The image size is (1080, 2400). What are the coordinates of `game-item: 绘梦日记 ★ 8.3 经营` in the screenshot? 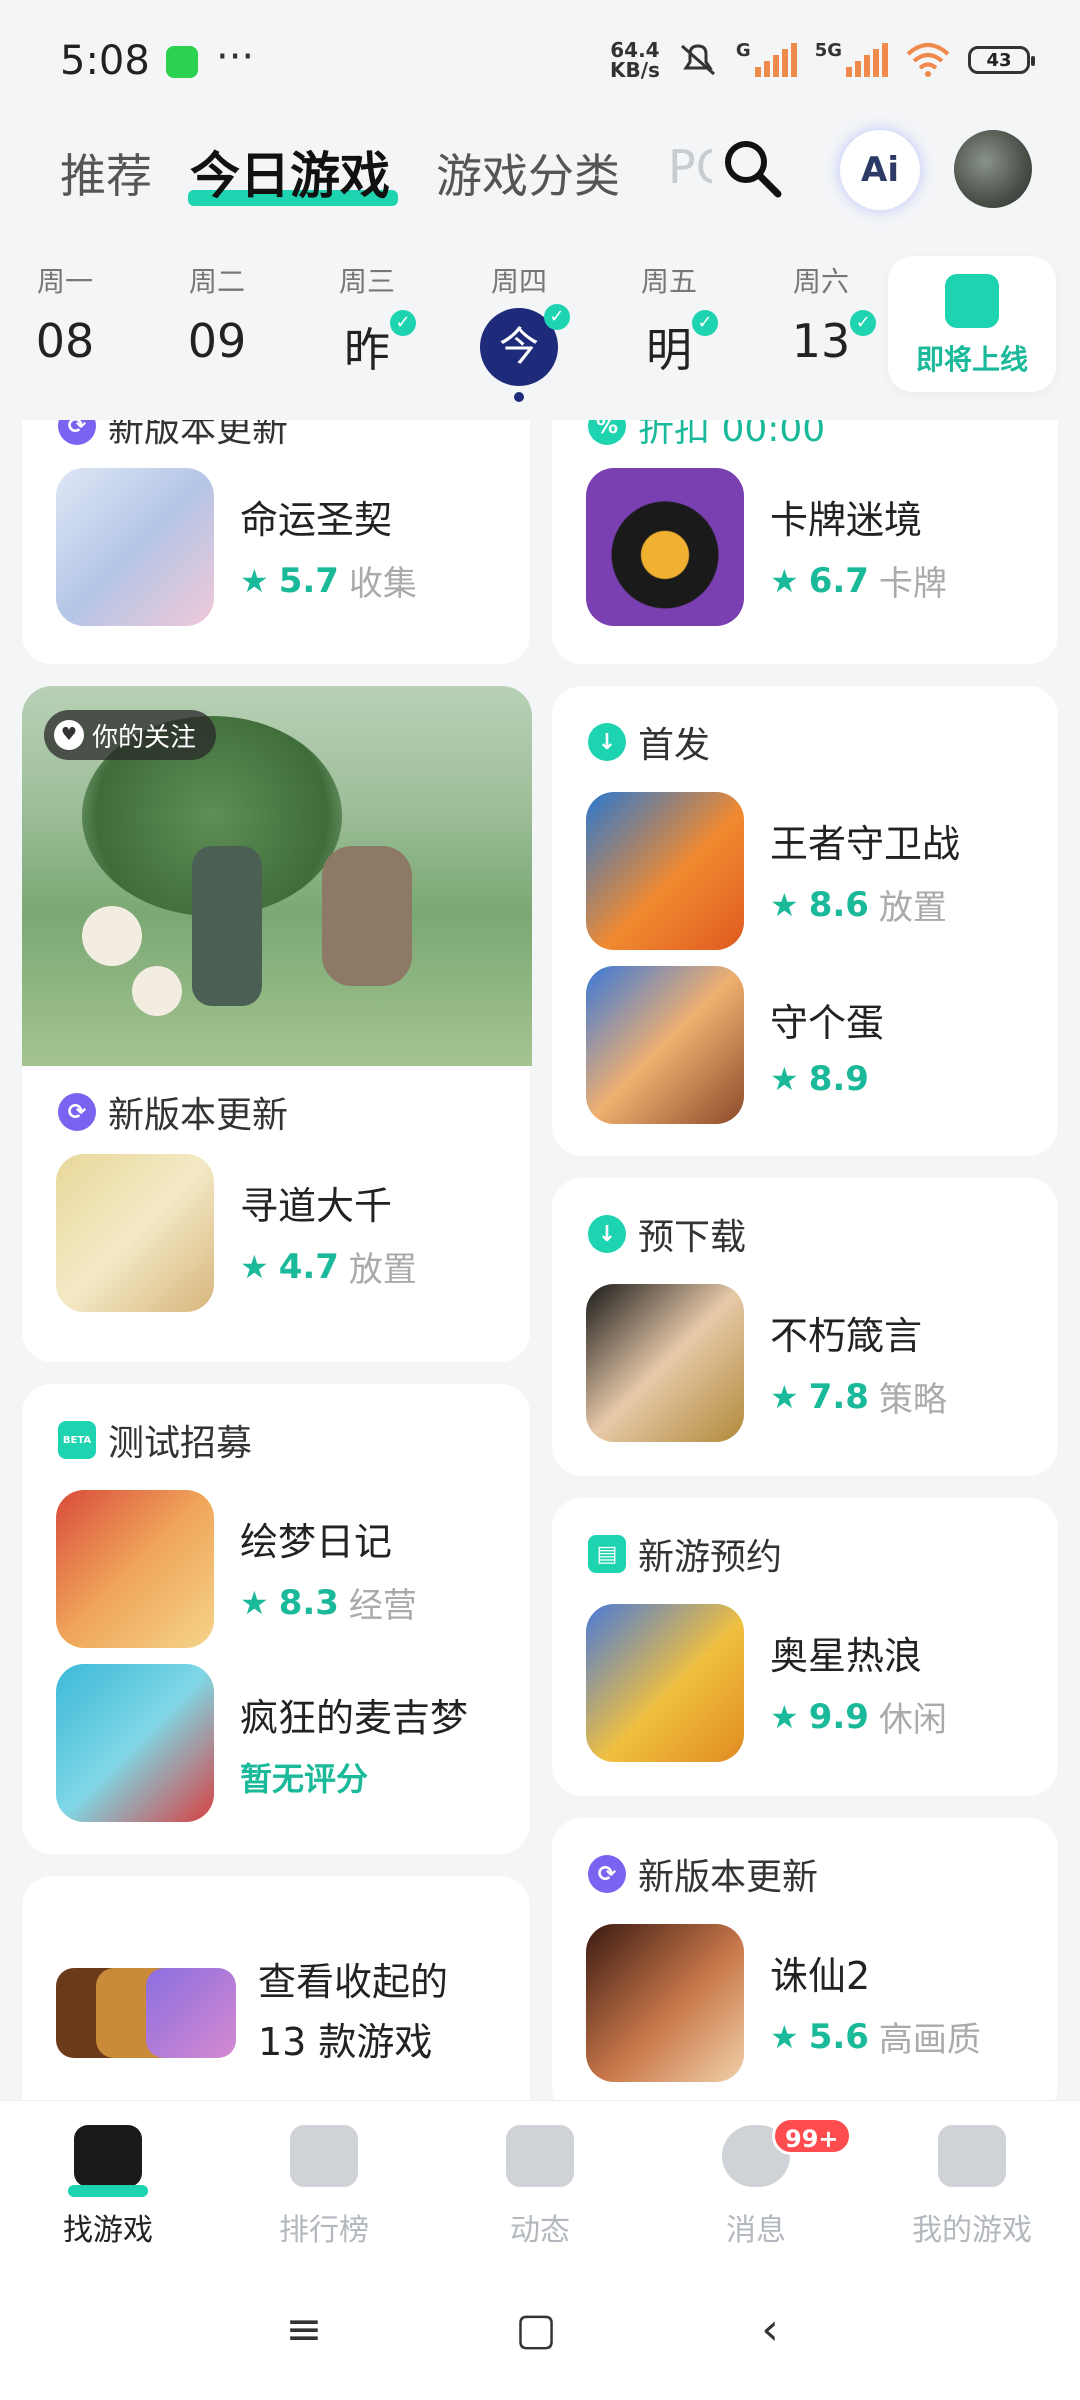 It's located at (236, 1569).